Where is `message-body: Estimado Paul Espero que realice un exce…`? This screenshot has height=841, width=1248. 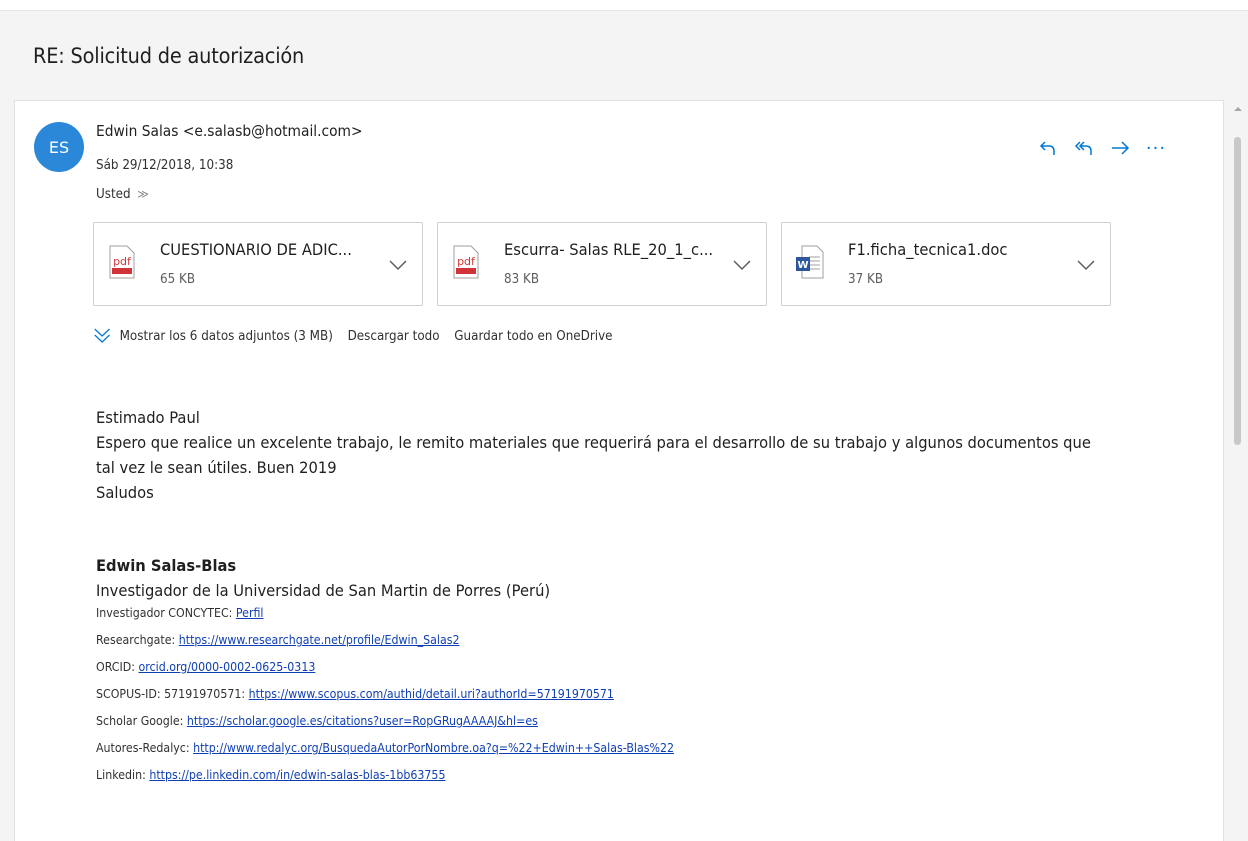 message-body: Estimado Paul Espero que realice un exce… is located at coordinates (597, 455).